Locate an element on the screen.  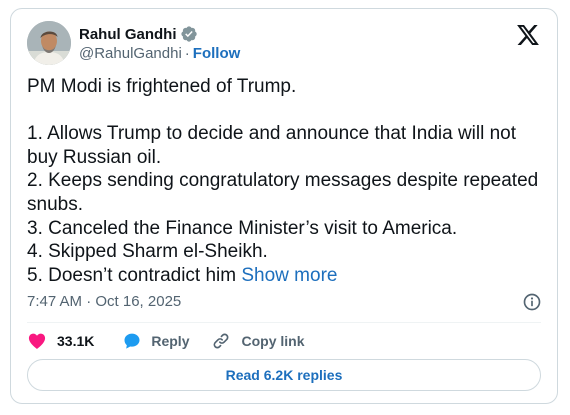
tweet-last-line: 5. Doesn’t contradict him Show more is located at coordinates (287, 276).